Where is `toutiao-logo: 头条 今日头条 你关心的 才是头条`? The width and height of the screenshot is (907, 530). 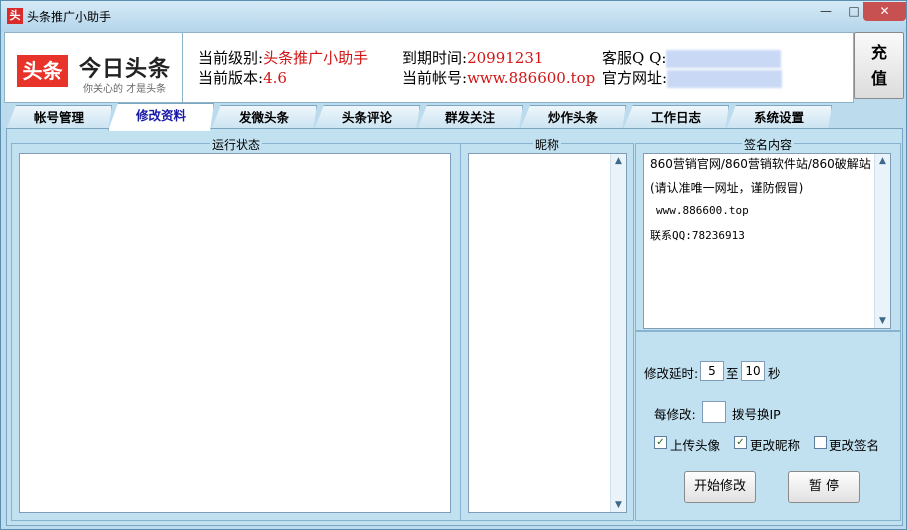 toutiao-logo: 头条 今日头条 你关心的 才是头条 is located at coordinates (94, 67).